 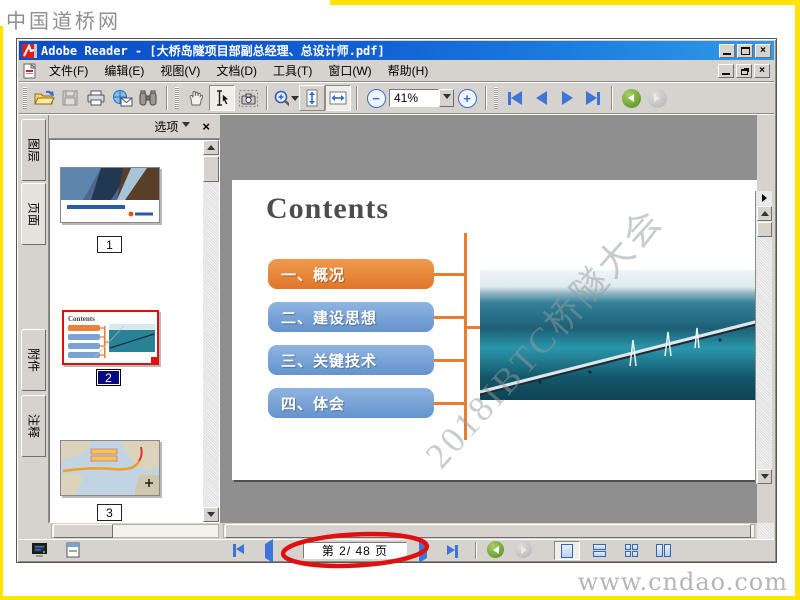 I want to click on layout-single-page-button, so click(x=567, y=550).